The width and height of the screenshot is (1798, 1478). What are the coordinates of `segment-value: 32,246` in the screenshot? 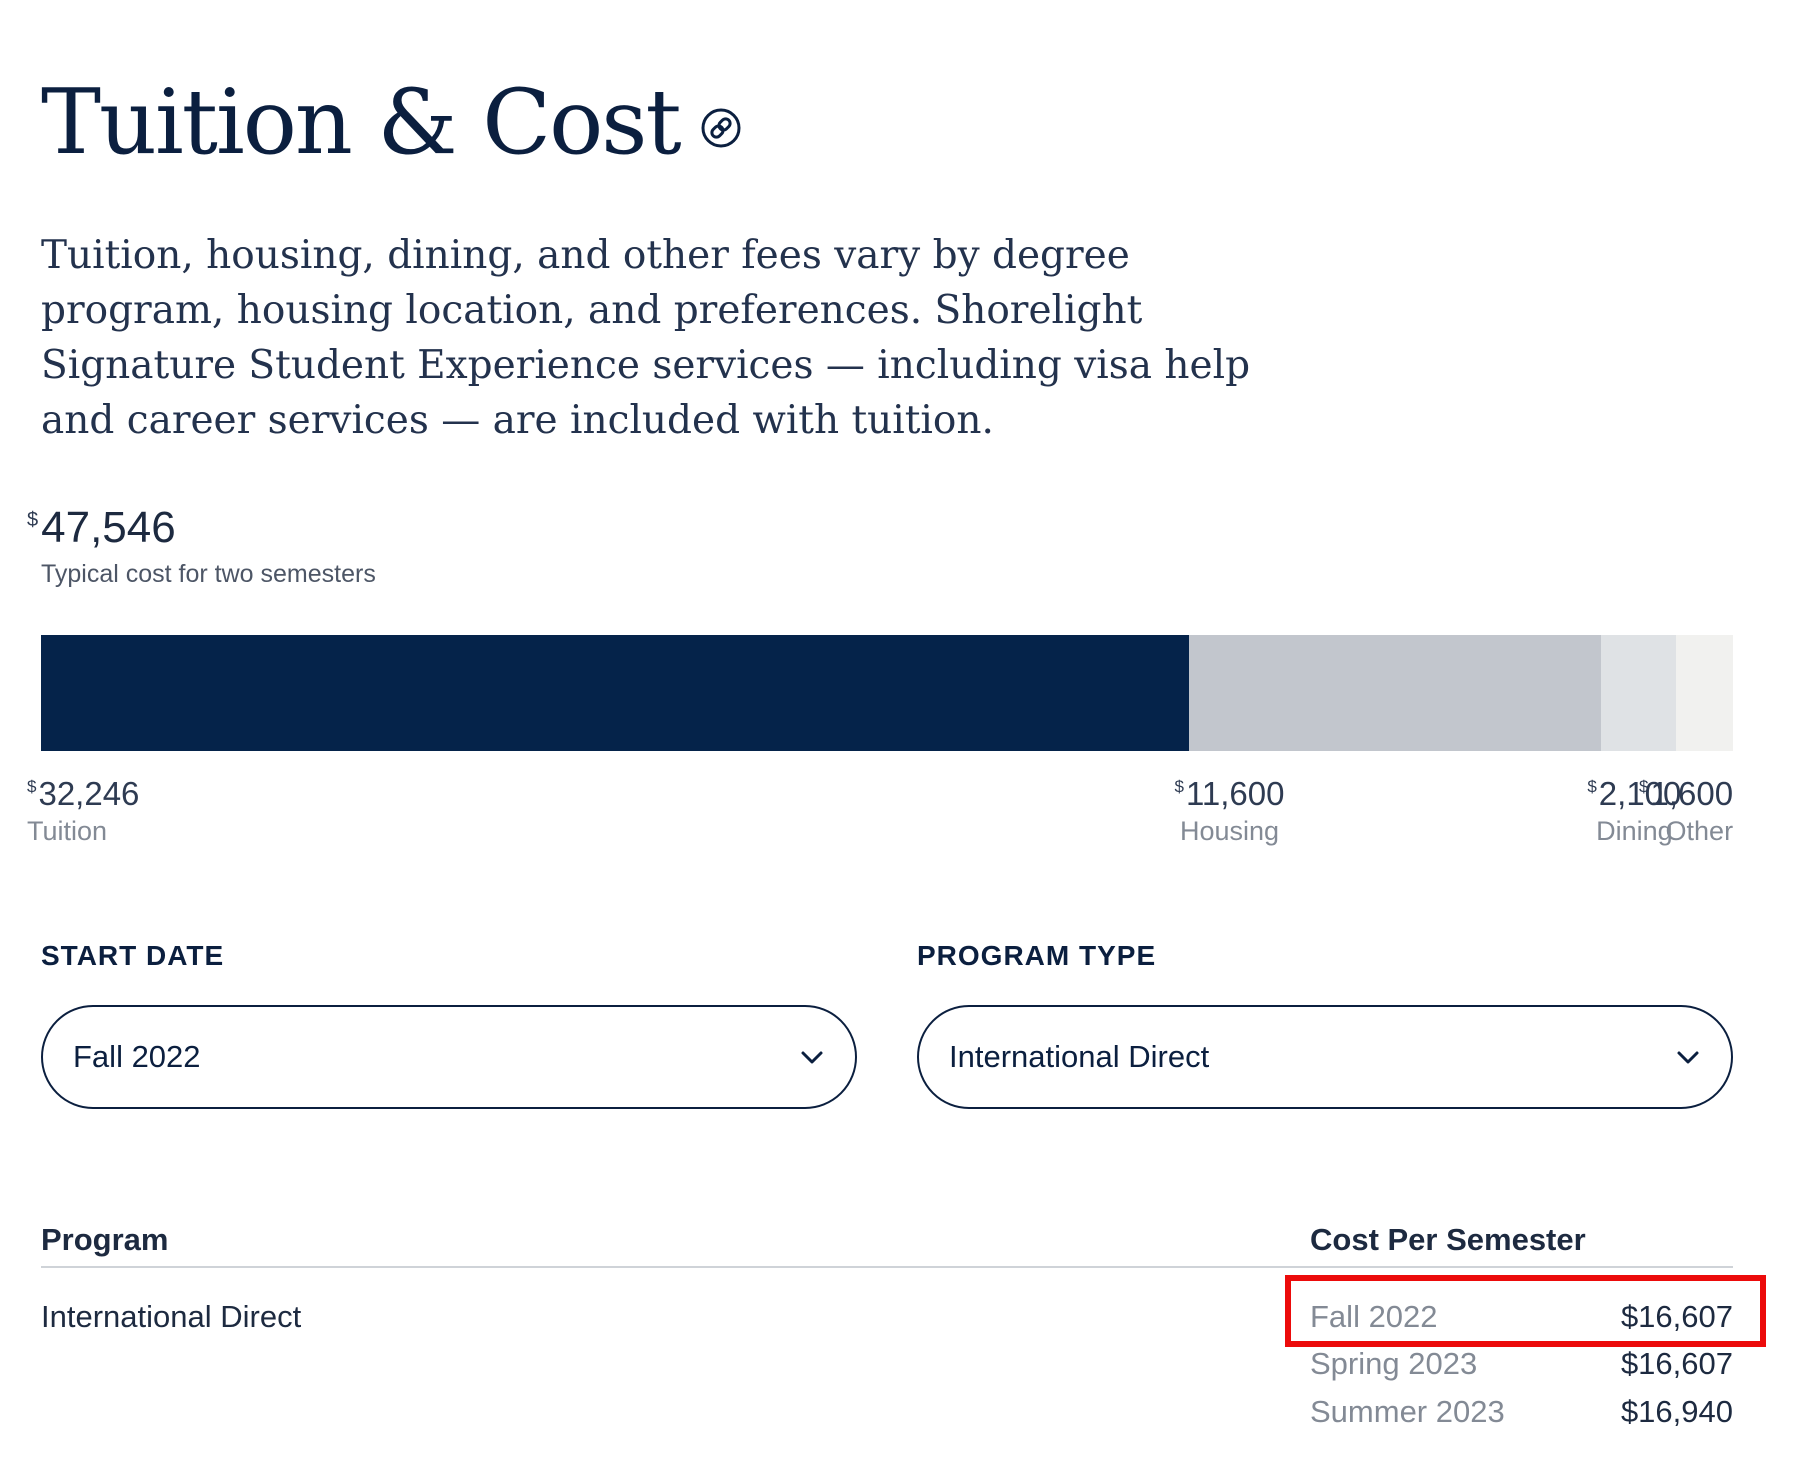 It's located at (89, 793).